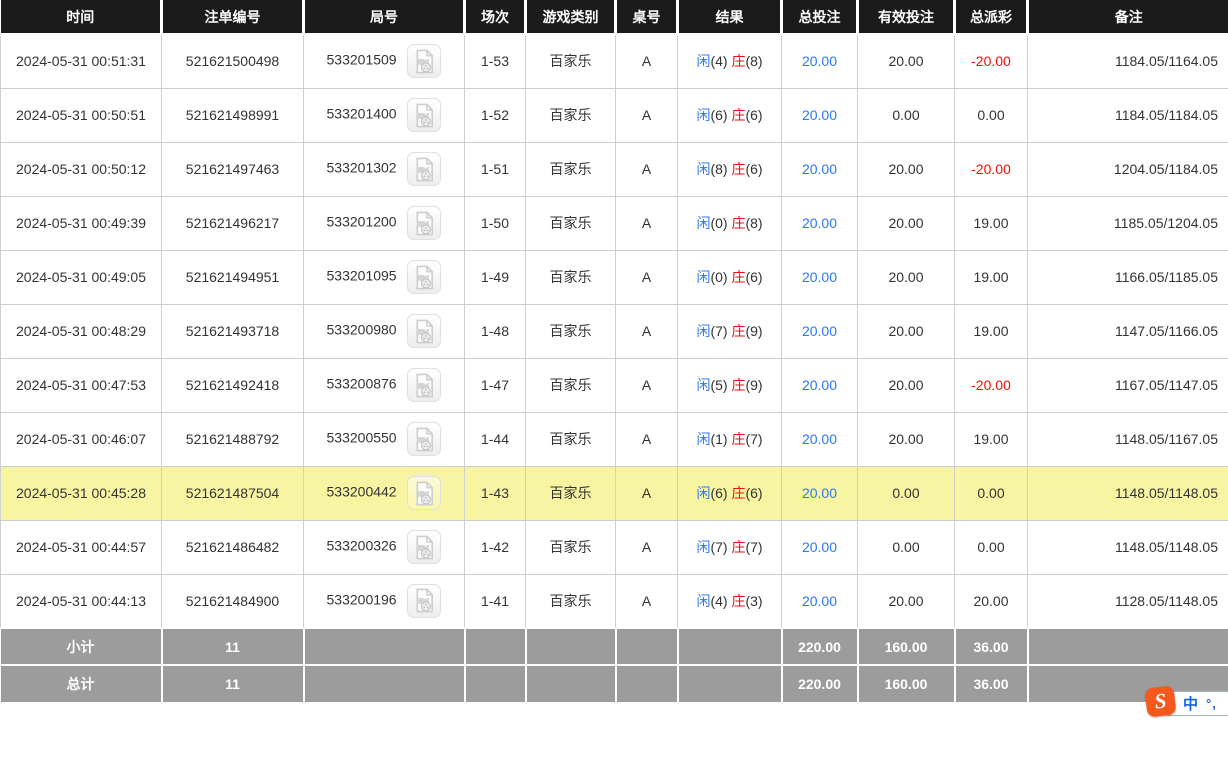 The image size is (1228, 758). Describe the element at coordinates (232, 439) in the screenshot. I see `cell-bet-id: 521621488792` at that location.